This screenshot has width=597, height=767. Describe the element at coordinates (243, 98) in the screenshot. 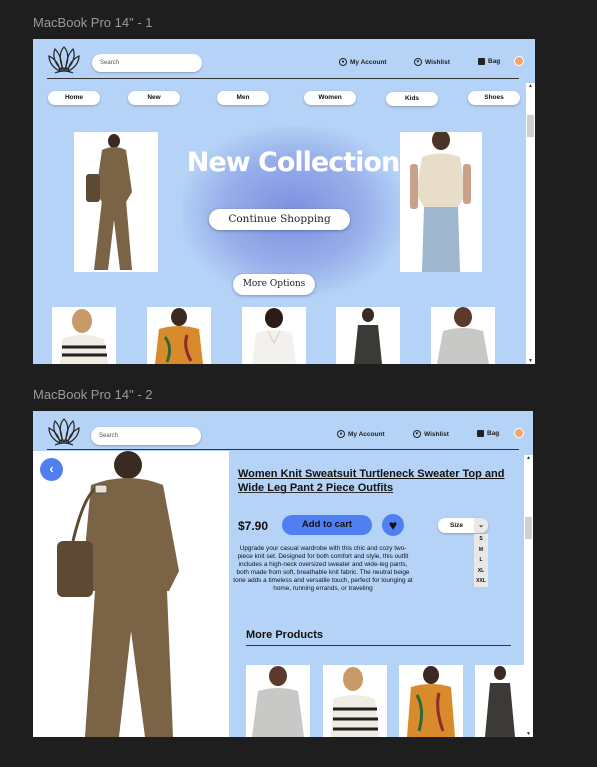

I see `nav-men: Men` at that location.